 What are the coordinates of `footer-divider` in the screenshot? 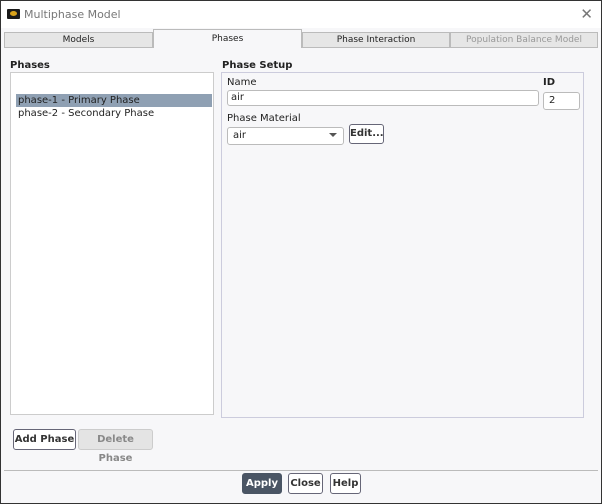 It's located at (301, 470).